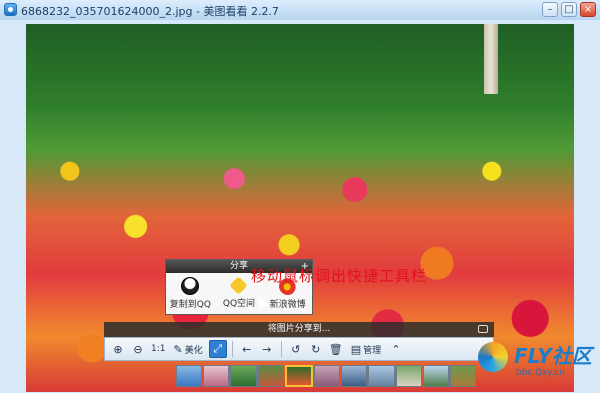  I want to click on chevron-up-icon: ⌃, so click(396, 349).